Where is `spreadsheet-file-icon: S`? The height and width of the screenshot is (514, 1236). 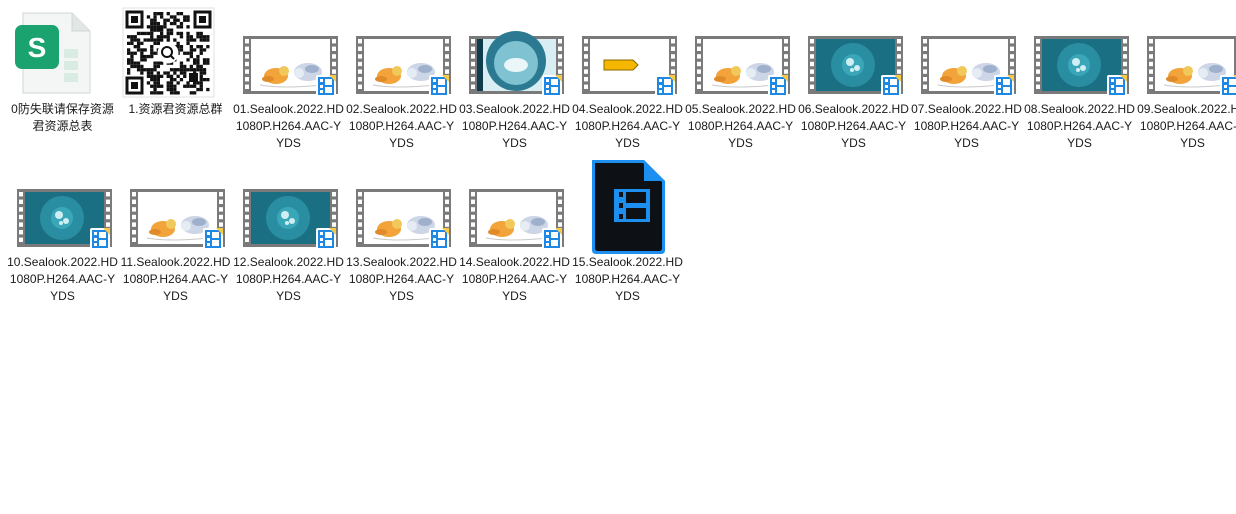
spreadsheet-file-icon: S is located at coordinates (62, 53).